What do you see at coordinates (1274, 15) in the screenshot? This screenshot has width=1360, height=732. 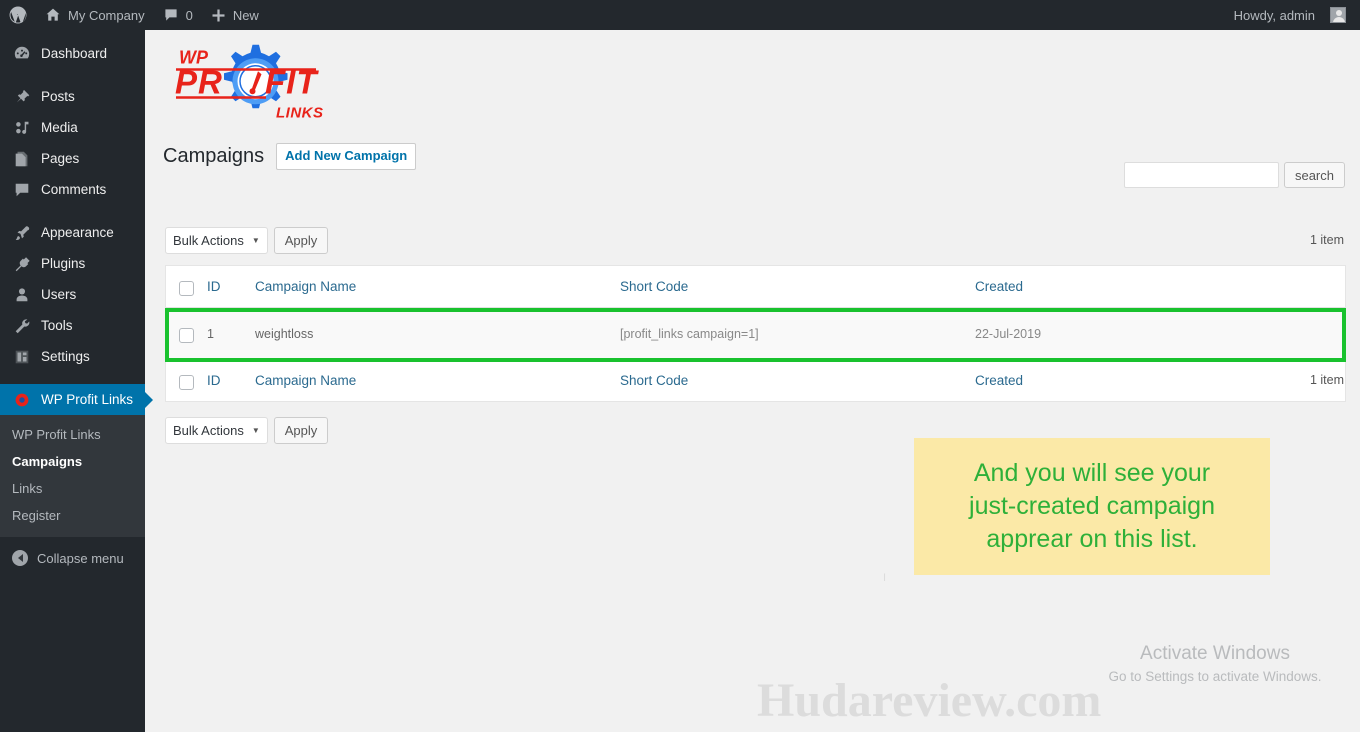 I see `howdy-label: Howdy, admin` at bounding box center [1274, 15].